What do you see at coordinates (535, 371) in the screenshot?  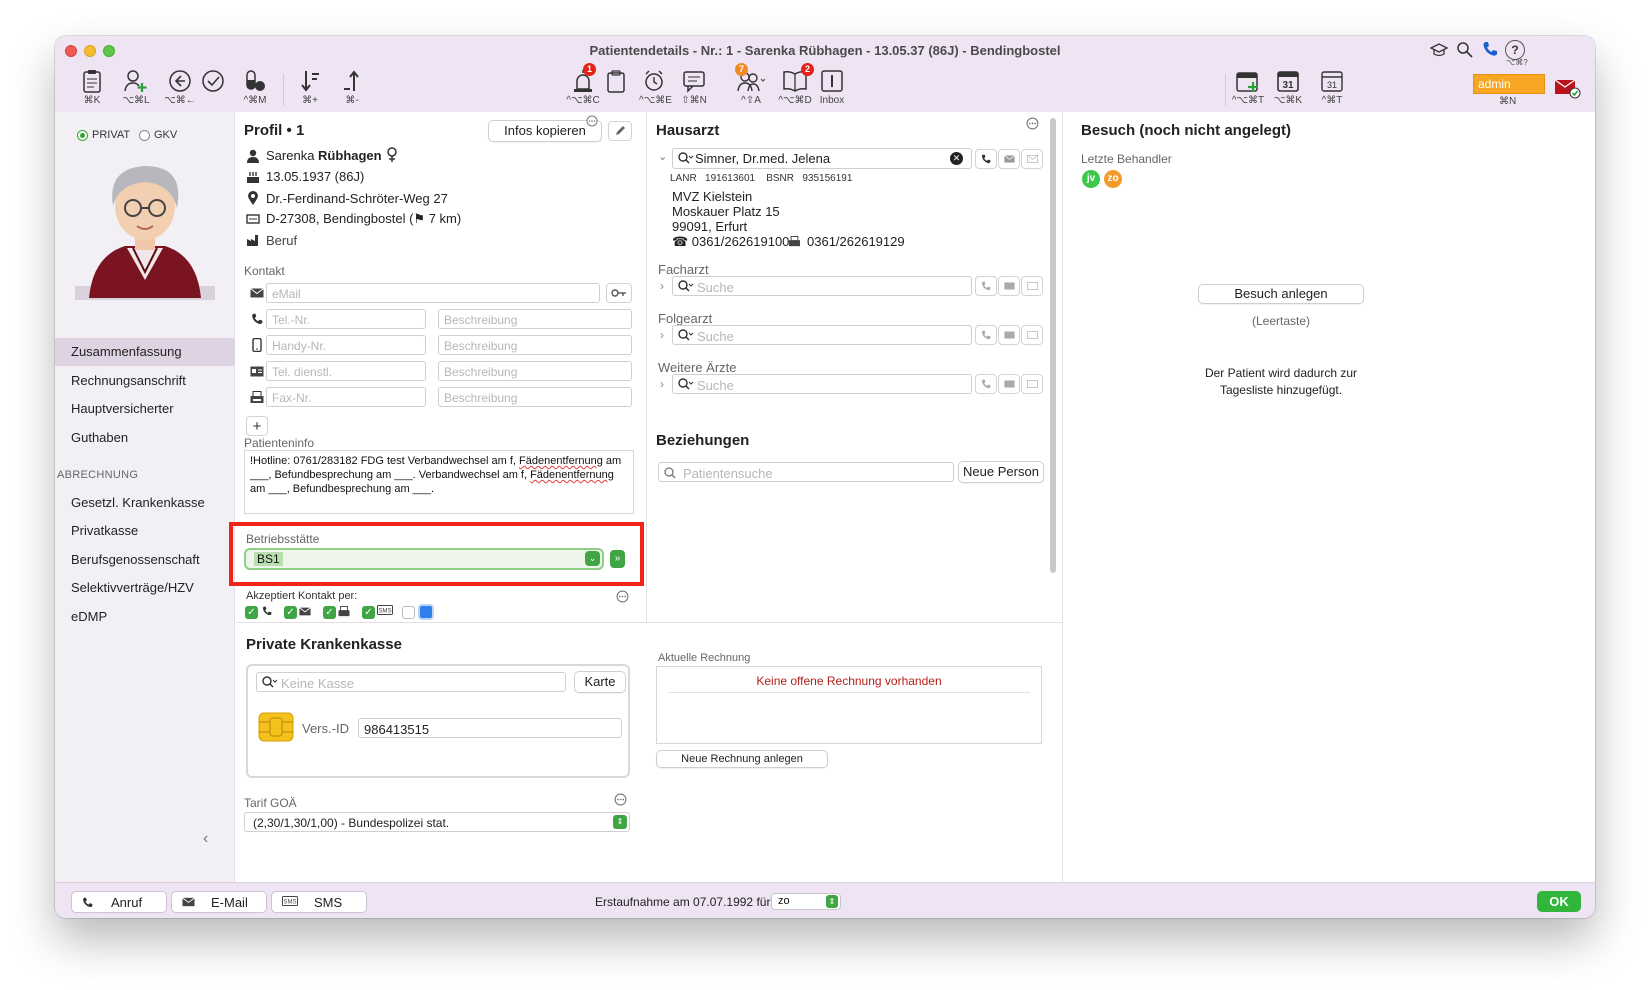 I see `work-phone-description-input: Beschreibung` at bounding box center [535, 371].